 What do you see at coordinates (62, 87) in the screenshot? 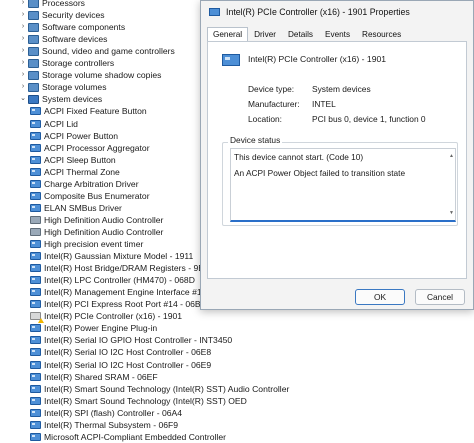
I see `tree-category: › Storage volumes` at bounding box center [62, 87].